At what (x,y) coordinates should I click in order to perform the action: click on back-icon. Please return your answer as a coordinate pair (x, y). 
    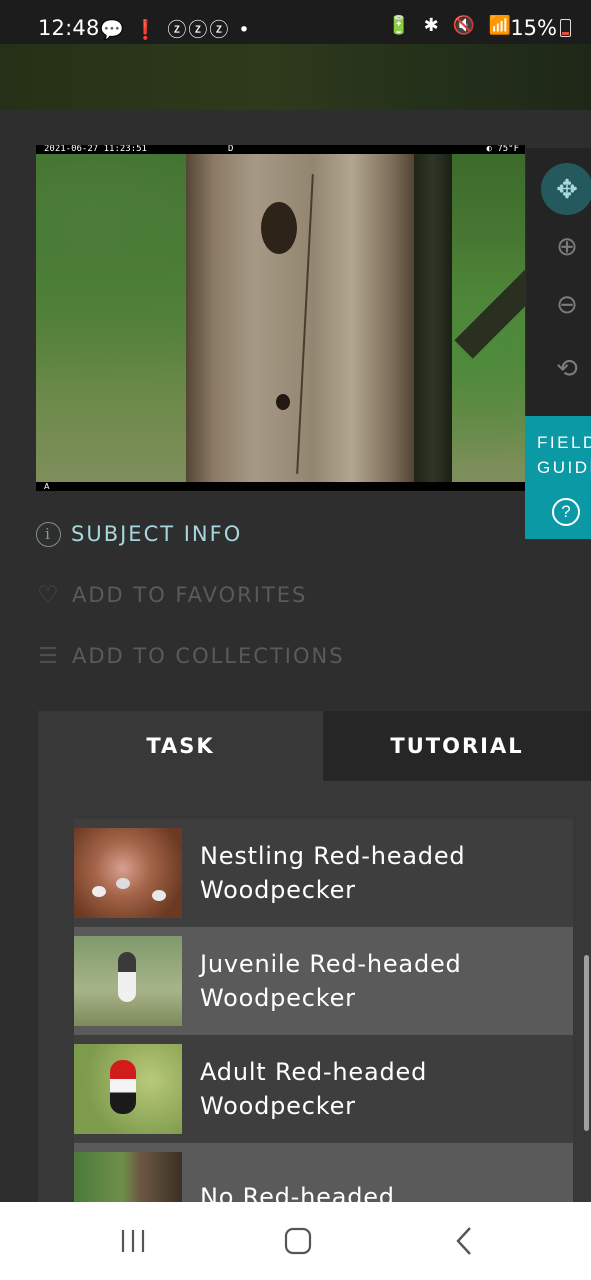
    Looking at the image, I should click on (464, 1241).